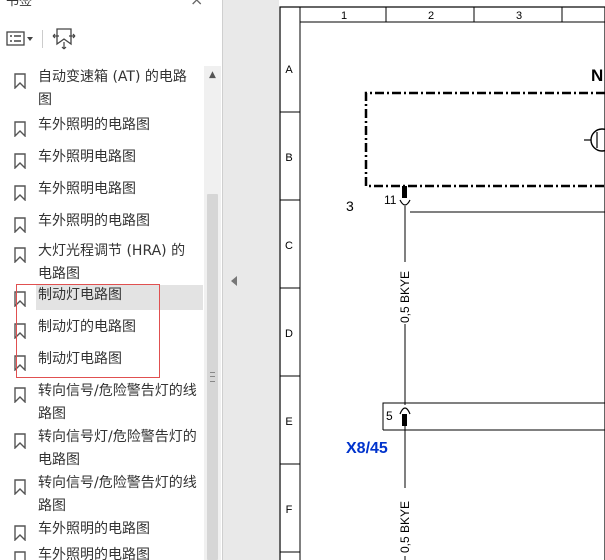 The width and height of the screenshot is (605, 560). Describe the element at coordinates (111, 39) in the screenshot. I see `bookmarks-toolbar` at that location.